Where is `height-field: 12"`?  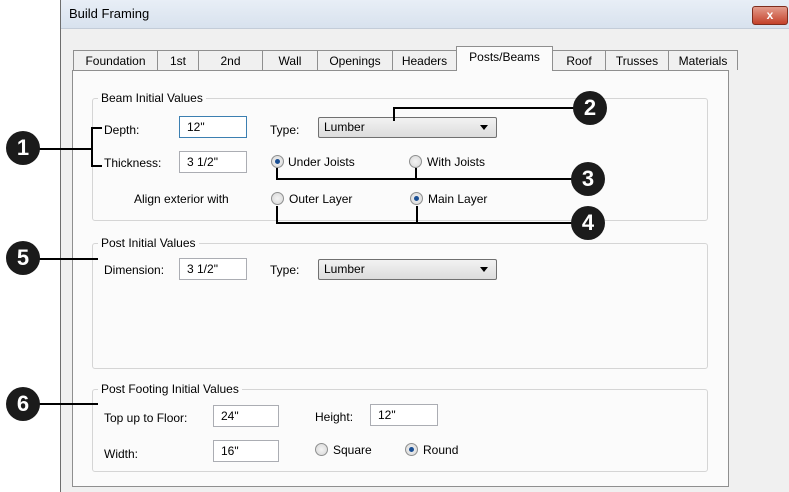
height-field: 12" is located at coordinates (404, 415).